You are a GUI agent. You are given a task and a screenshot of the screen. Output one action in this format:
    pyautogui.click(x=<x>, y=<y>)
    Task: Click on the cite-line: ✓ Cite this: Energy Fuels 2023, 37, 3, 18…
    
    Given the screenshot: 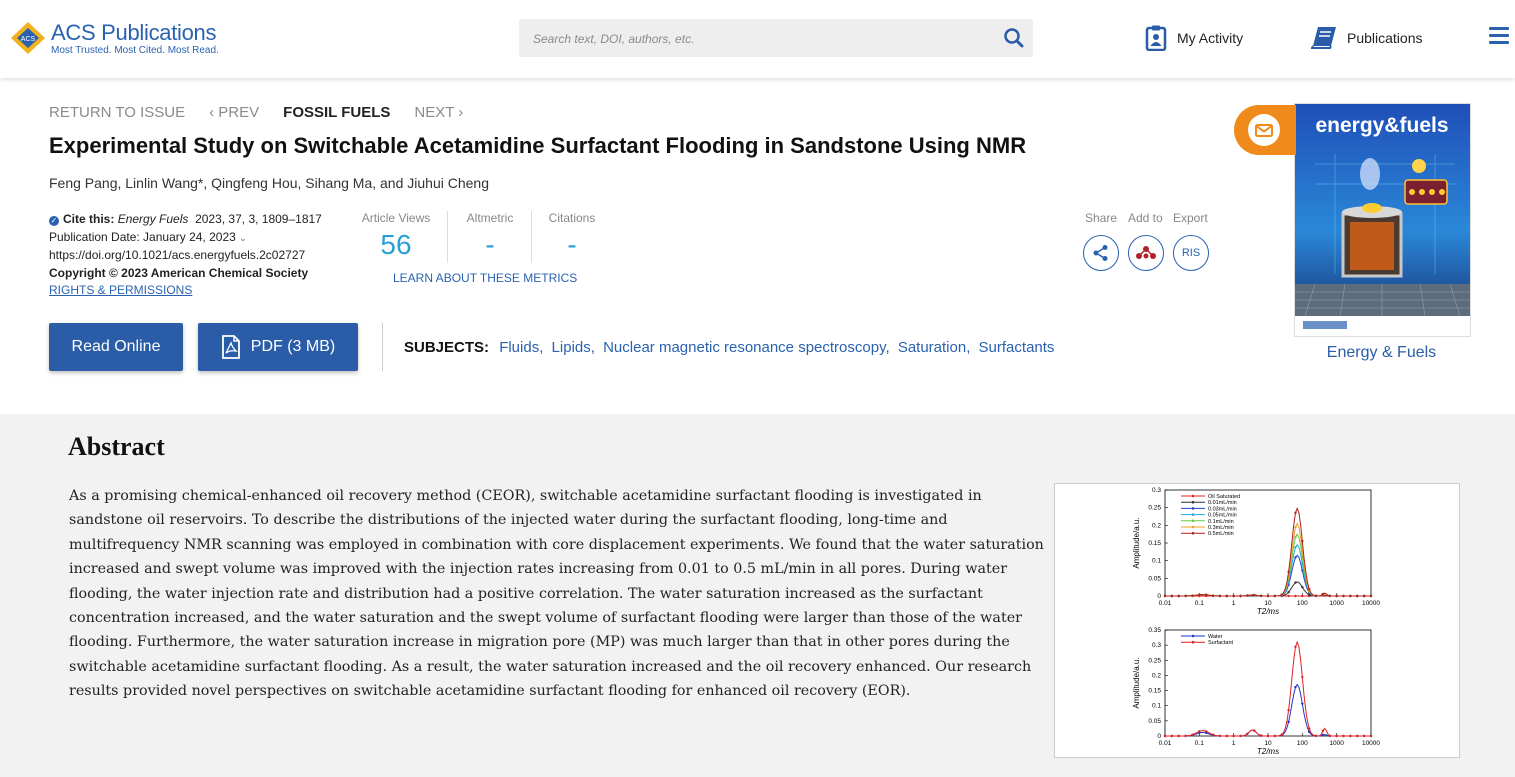 What is the action you would take?
    pyautogui.click(x=185, y=220)
    